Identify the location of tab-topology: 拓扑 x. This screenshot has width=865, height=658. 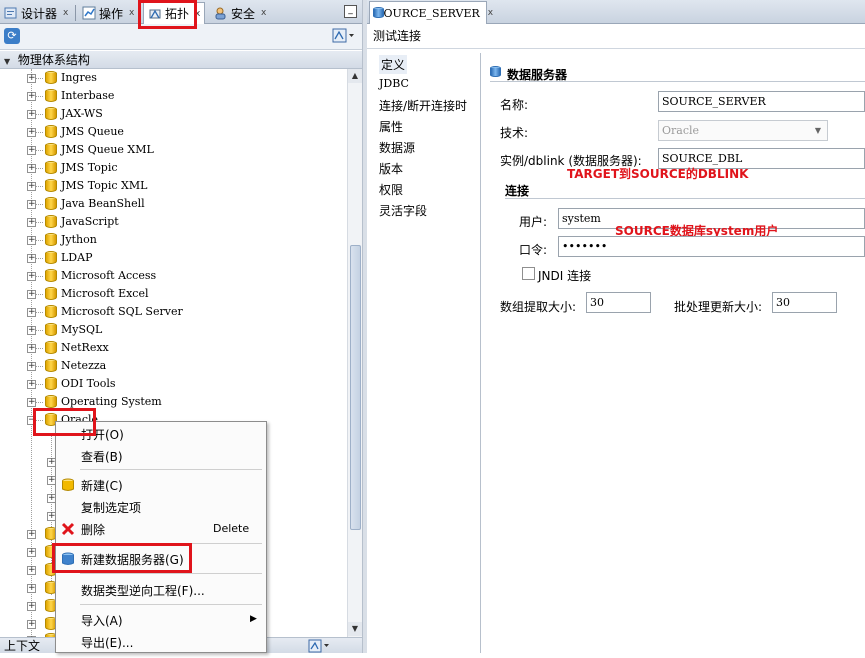
(174, 13).